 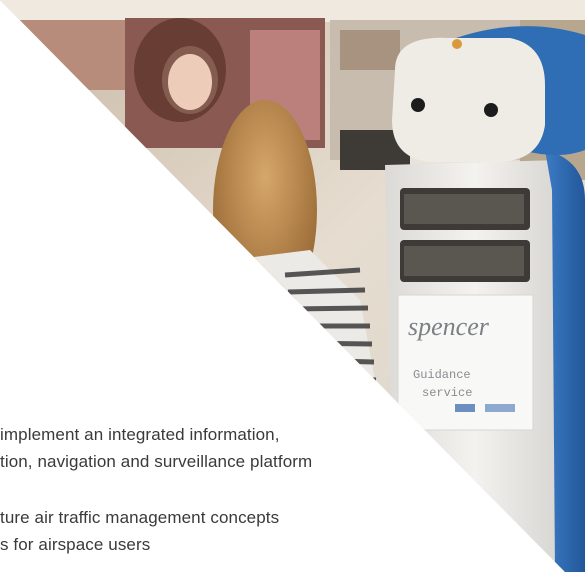 I want to click on shop-shelf-left, so click(x=75, y=55).